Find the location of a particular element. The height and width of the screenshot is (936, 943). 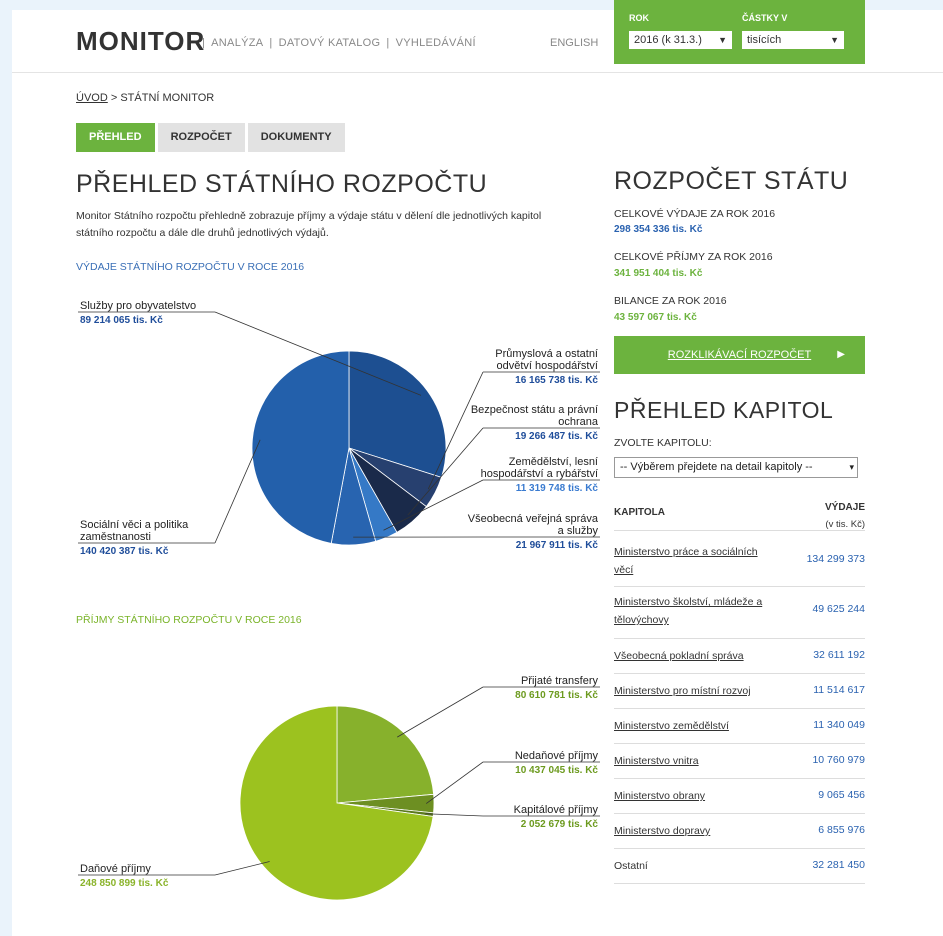

year-select-value: 2016 (k 31.3.) is located at coordinates (668, 40).